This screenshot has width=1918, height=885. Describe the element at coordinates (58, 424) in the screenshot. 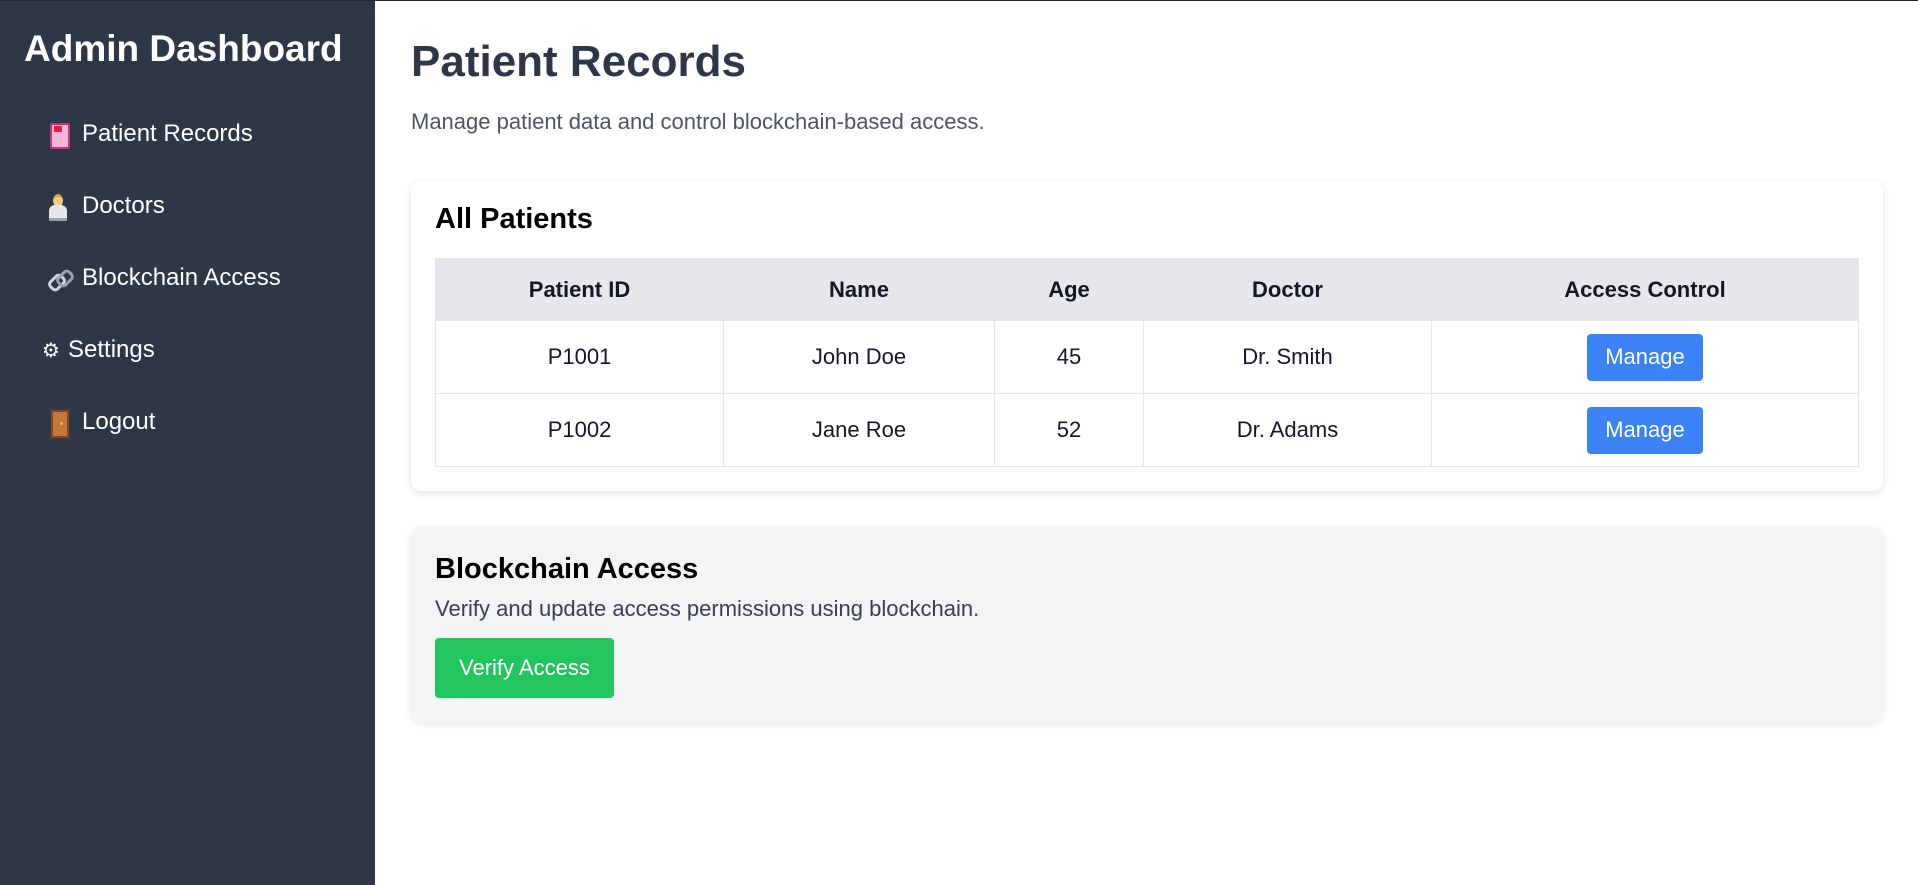

I see `door-icon` at that location.